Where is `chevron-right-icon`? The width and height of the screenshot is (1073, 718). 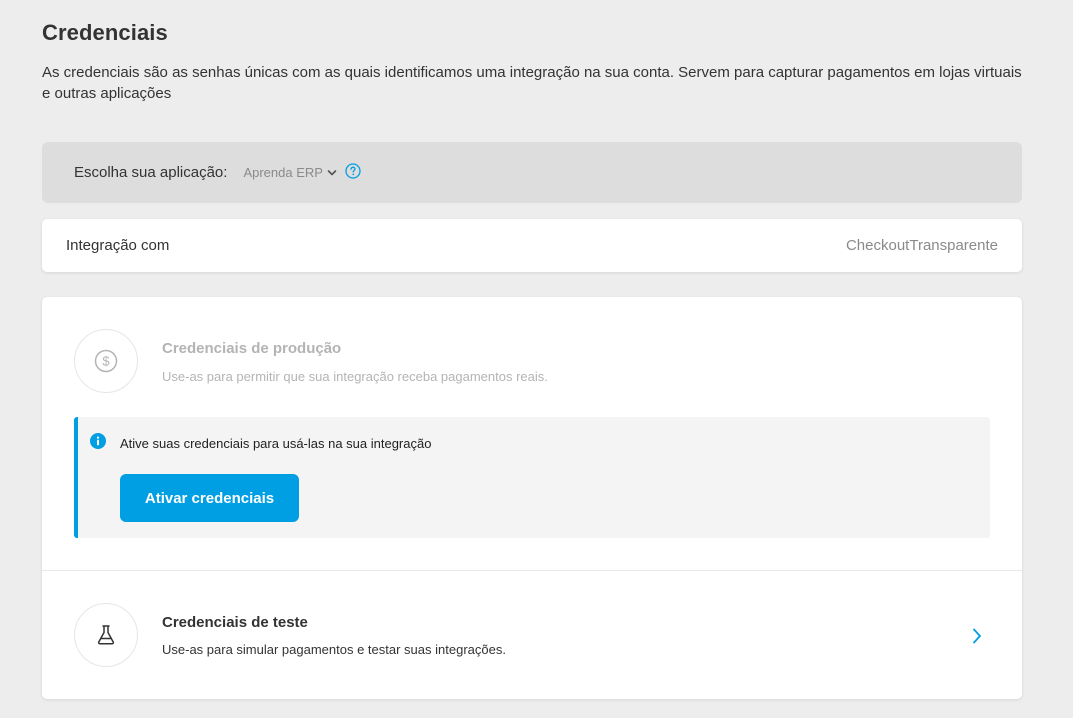 chevron-right-icon is located at coordinates (977, 636).